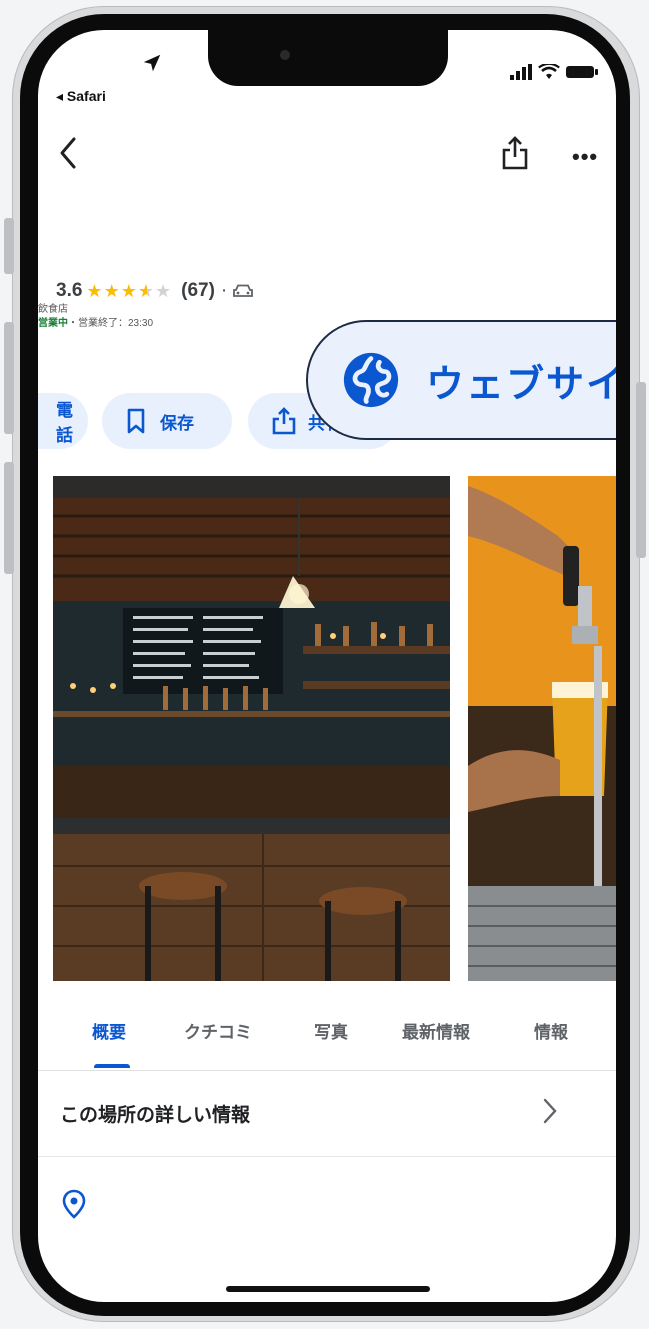 The height and width of the screenshot is (1329, 649). Describe the element at coordinates (243, 290) in the screenshot. I see `car-icon` at that location.